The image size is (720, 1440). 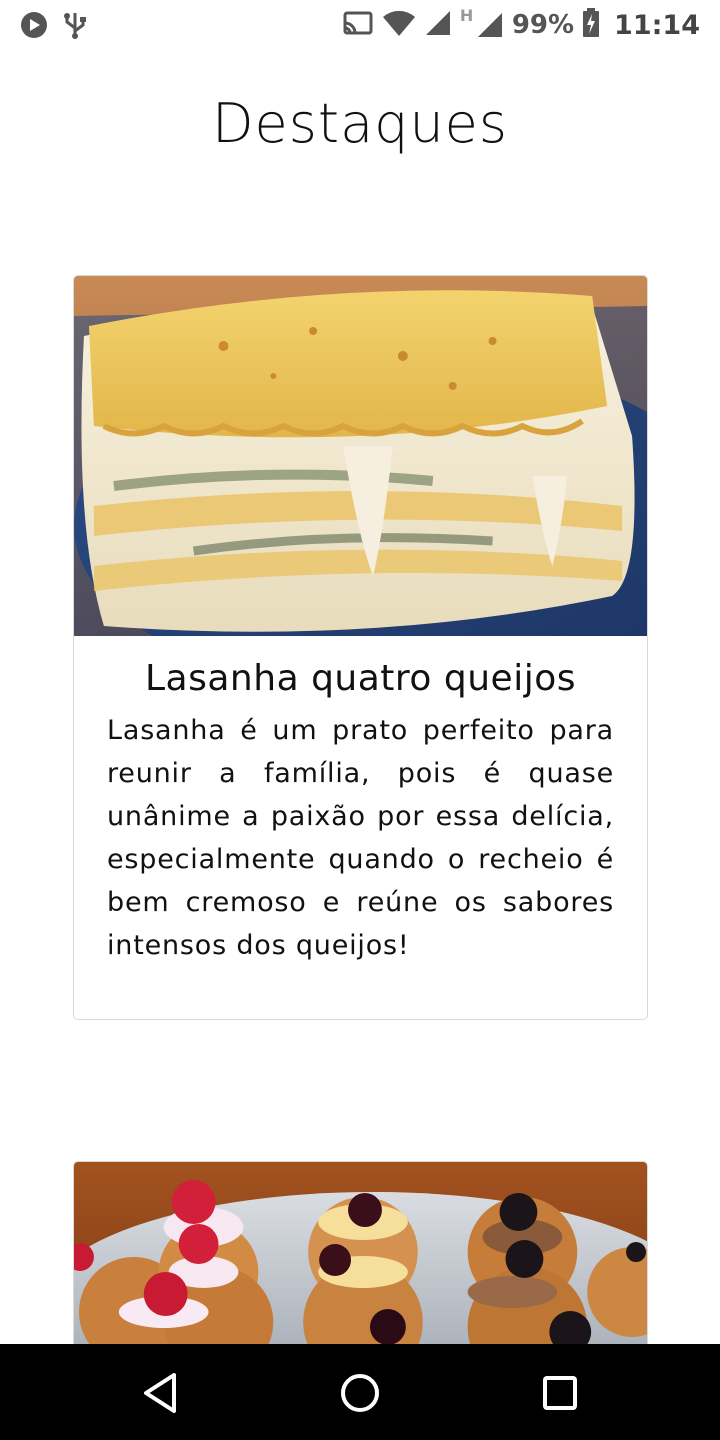 What do you see at coordinates (482, 23) in the screenshot?
I see `signal-h-icon: H` at bounding box center [482, 23].